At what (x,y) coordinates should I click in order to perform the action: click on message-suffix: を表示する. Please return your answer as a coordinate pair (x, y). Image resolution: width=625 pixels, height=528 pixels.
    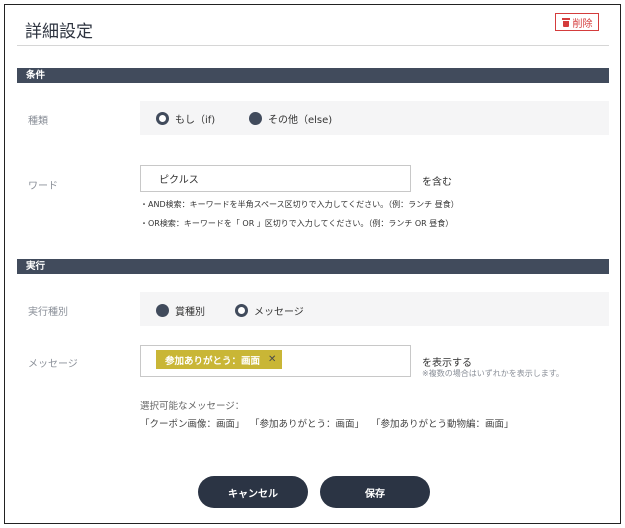
    Looking at the image, I should click on (447, 363).